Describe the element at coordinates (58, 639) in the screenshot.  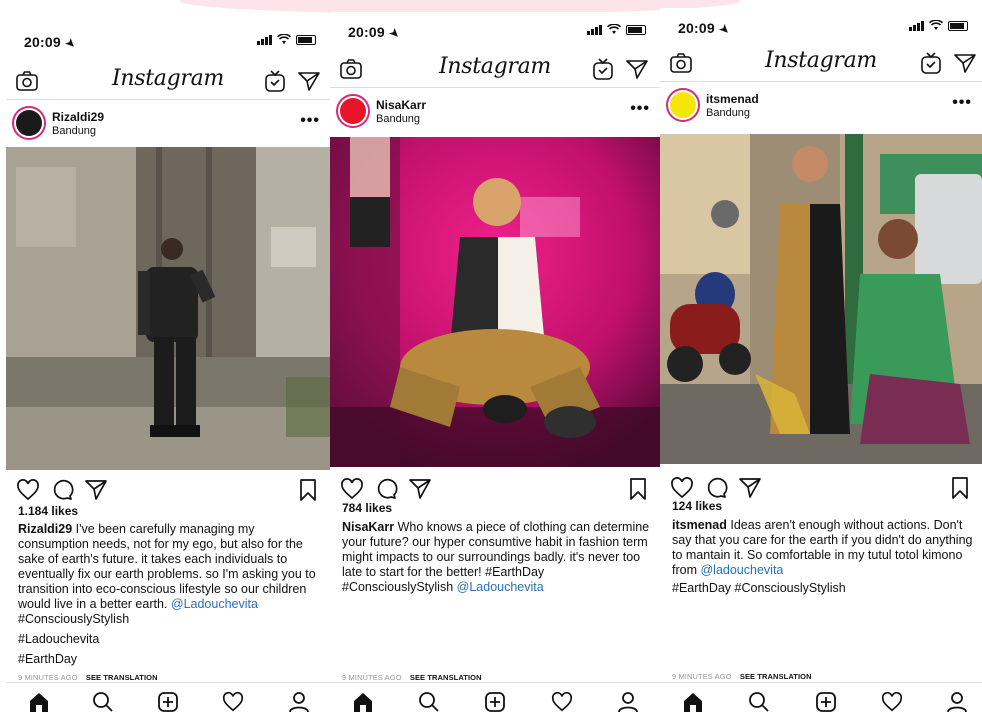
I see `caption-hashtag: #Ladouchevita` at that location.